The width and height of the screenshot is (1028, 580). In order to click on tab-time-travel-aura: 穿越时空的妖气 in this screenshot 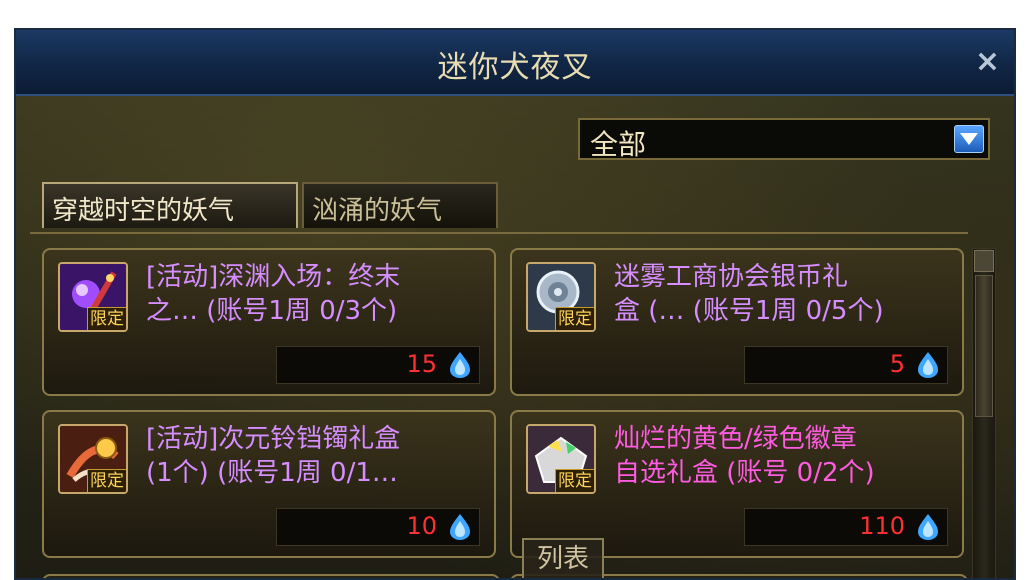, I will do `click(170, 205)`.